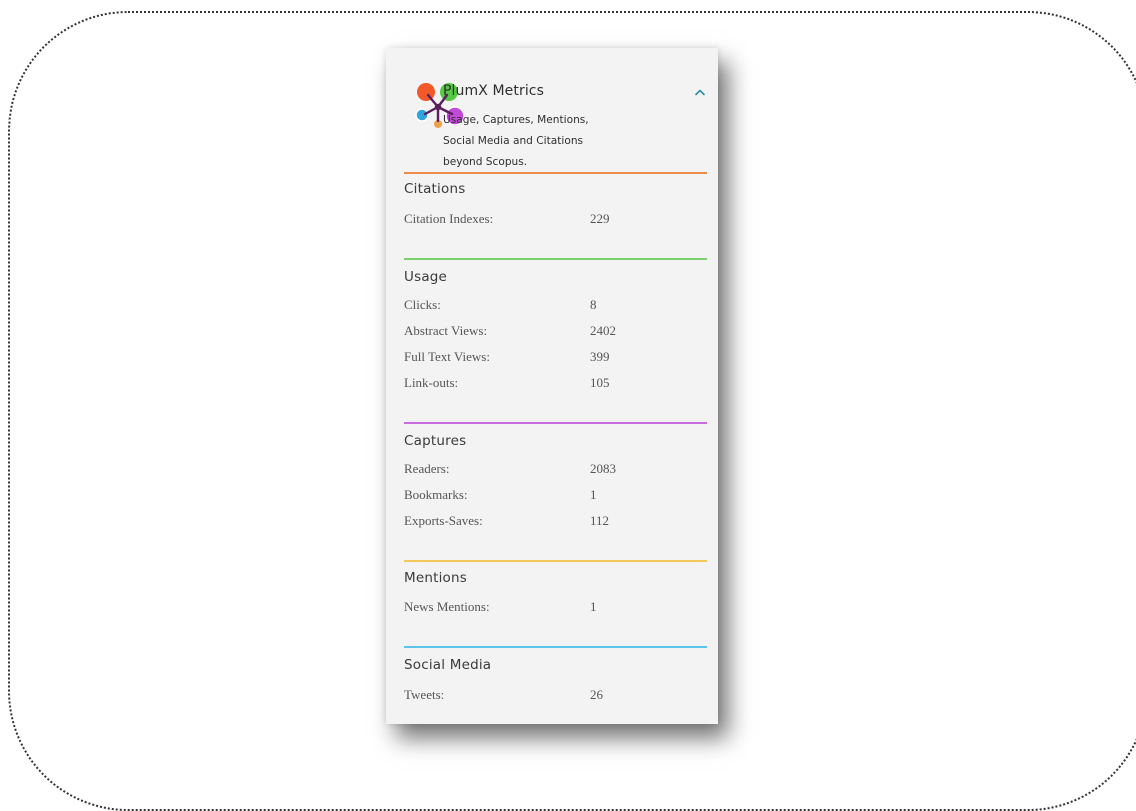 The width and height of the screenshot is (1136, 811). I want to click on metric-label: Citation Indexes:, so click(449, 218).